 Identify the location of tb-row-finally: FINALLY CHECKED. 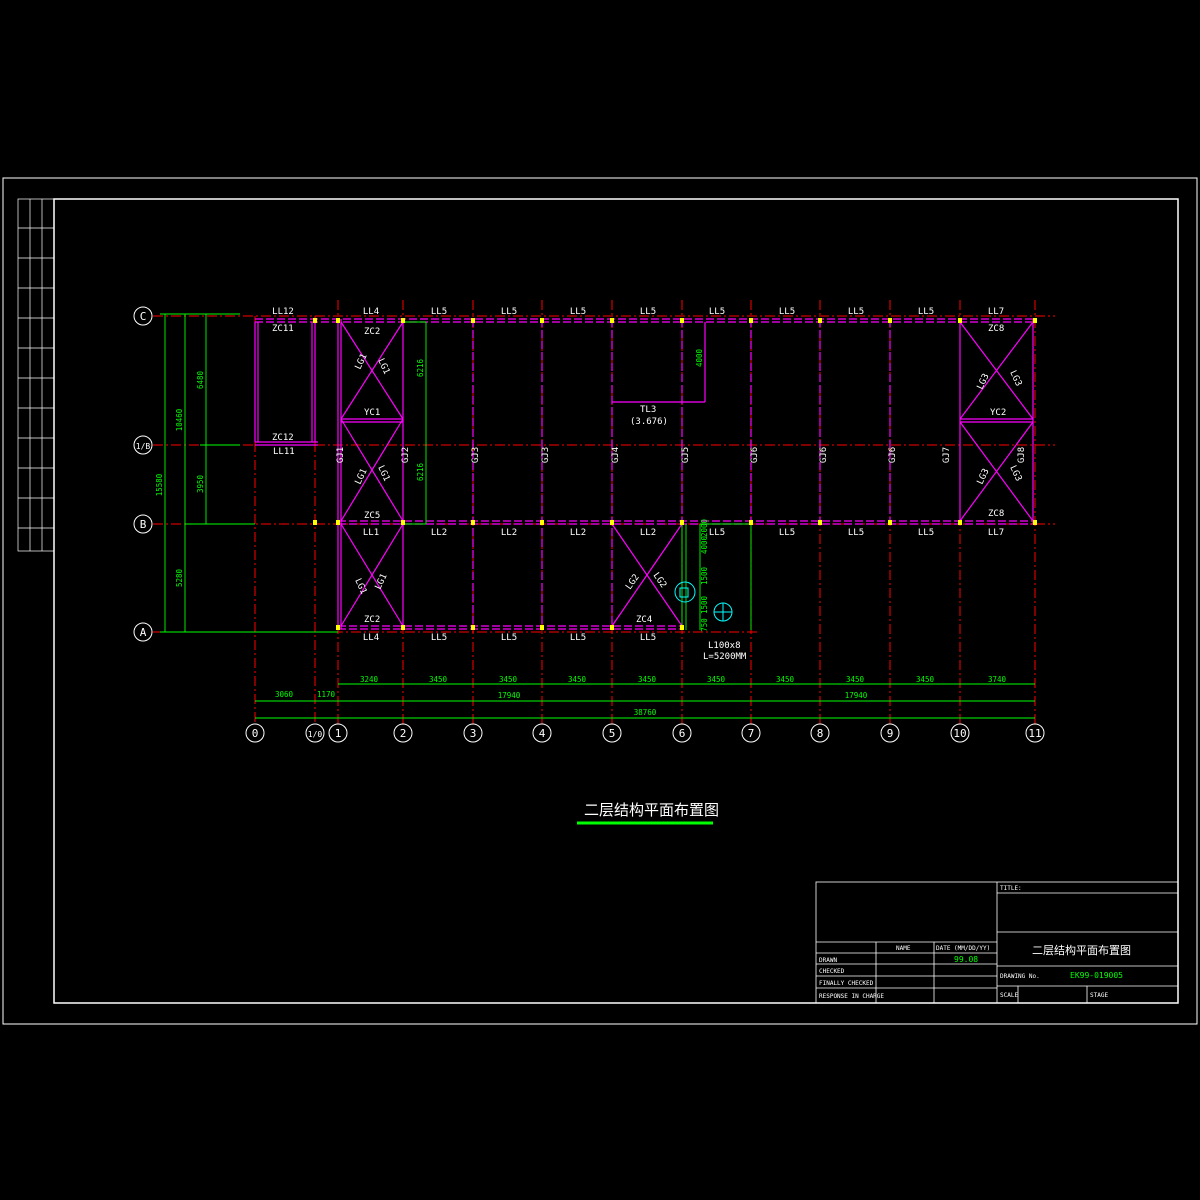
(846, 983).